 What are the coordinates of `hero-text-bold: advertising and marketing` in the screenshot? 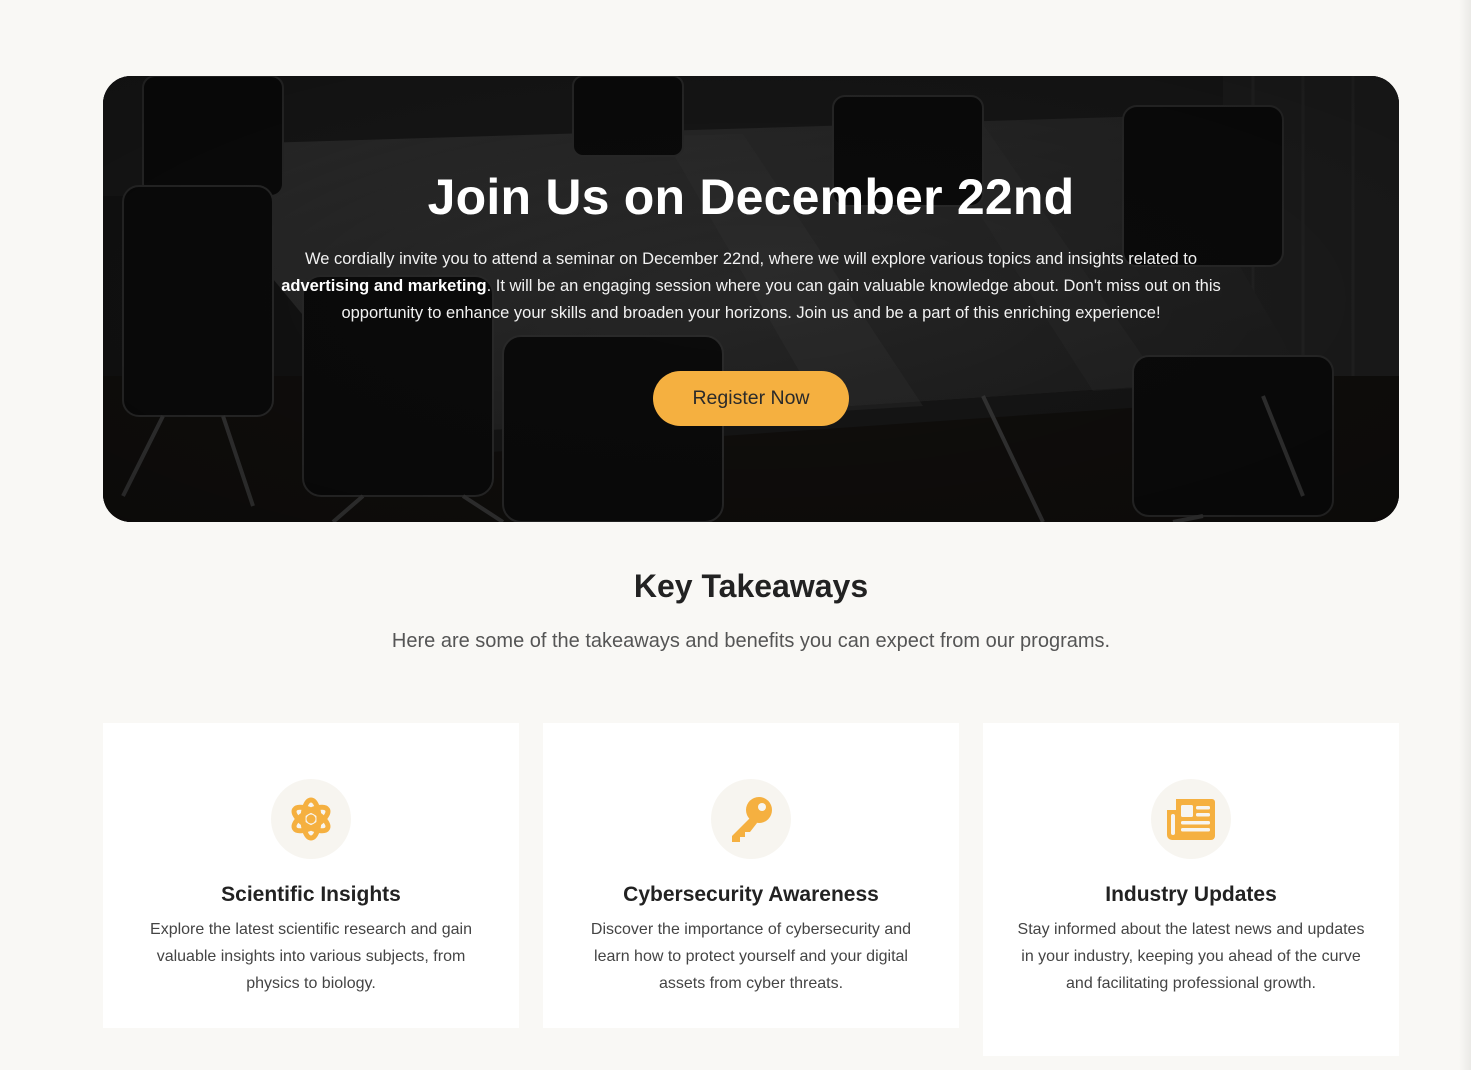 It's located at (384, 286).